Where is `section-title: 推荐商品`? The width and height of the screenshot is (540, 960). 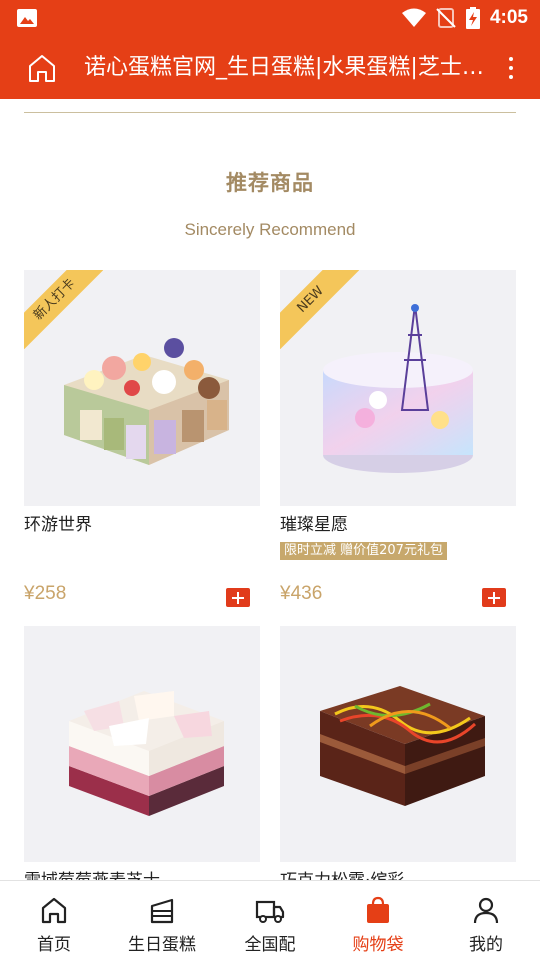 section-title: 推荐商品 is located at coordinates (270, 183).